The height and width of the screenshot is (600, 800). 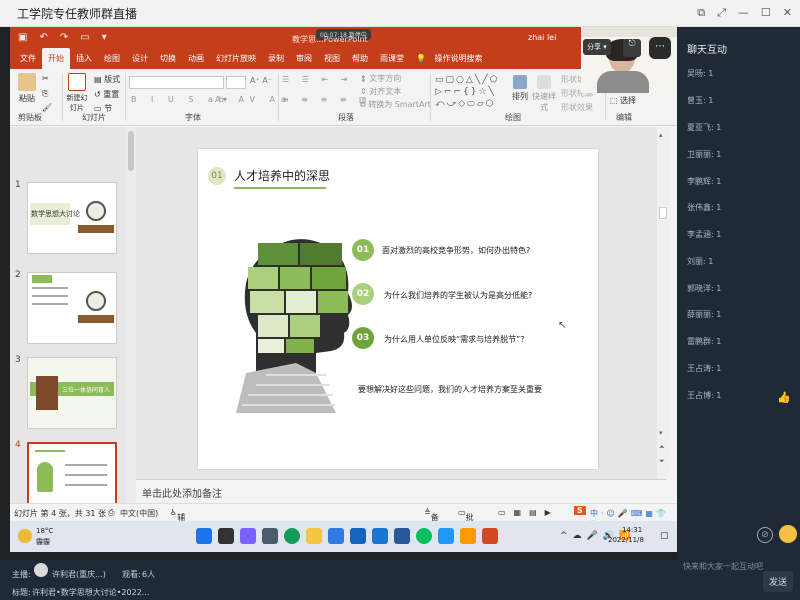 I want to click on fullscreen-icon: ⤢, so click(x=721, y=13).